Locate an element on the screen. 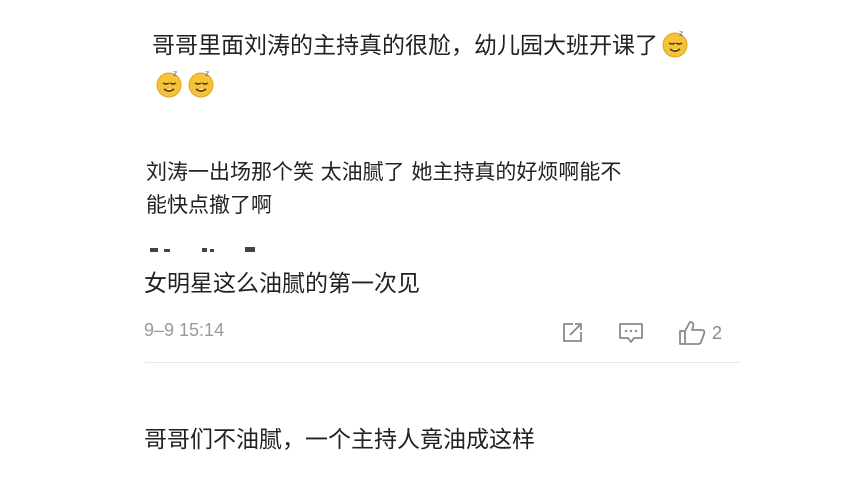 The height and width of the screenshot is (491, 851). comment-icon is located at coordinates (631, 333).